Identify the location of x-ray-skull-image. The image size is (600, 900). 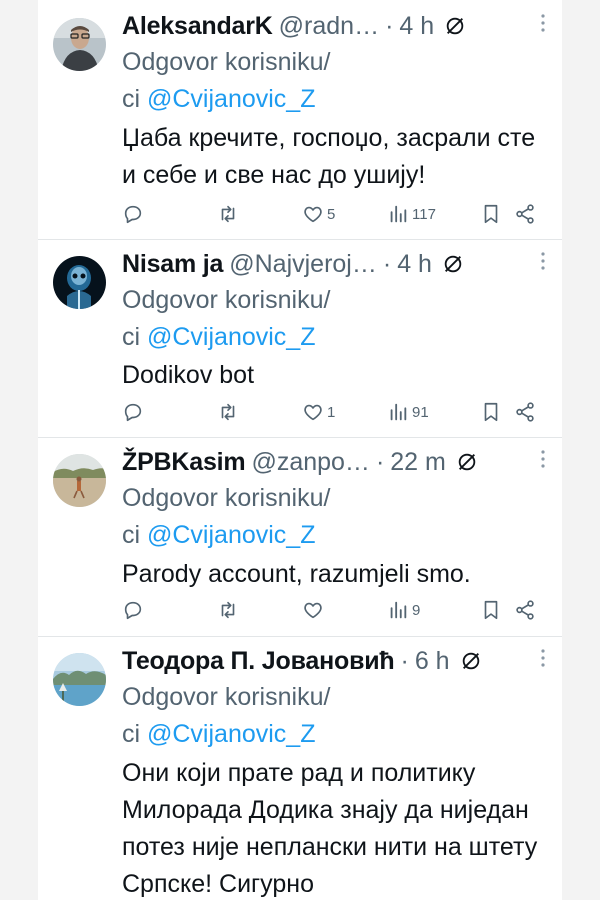
(79, 282).